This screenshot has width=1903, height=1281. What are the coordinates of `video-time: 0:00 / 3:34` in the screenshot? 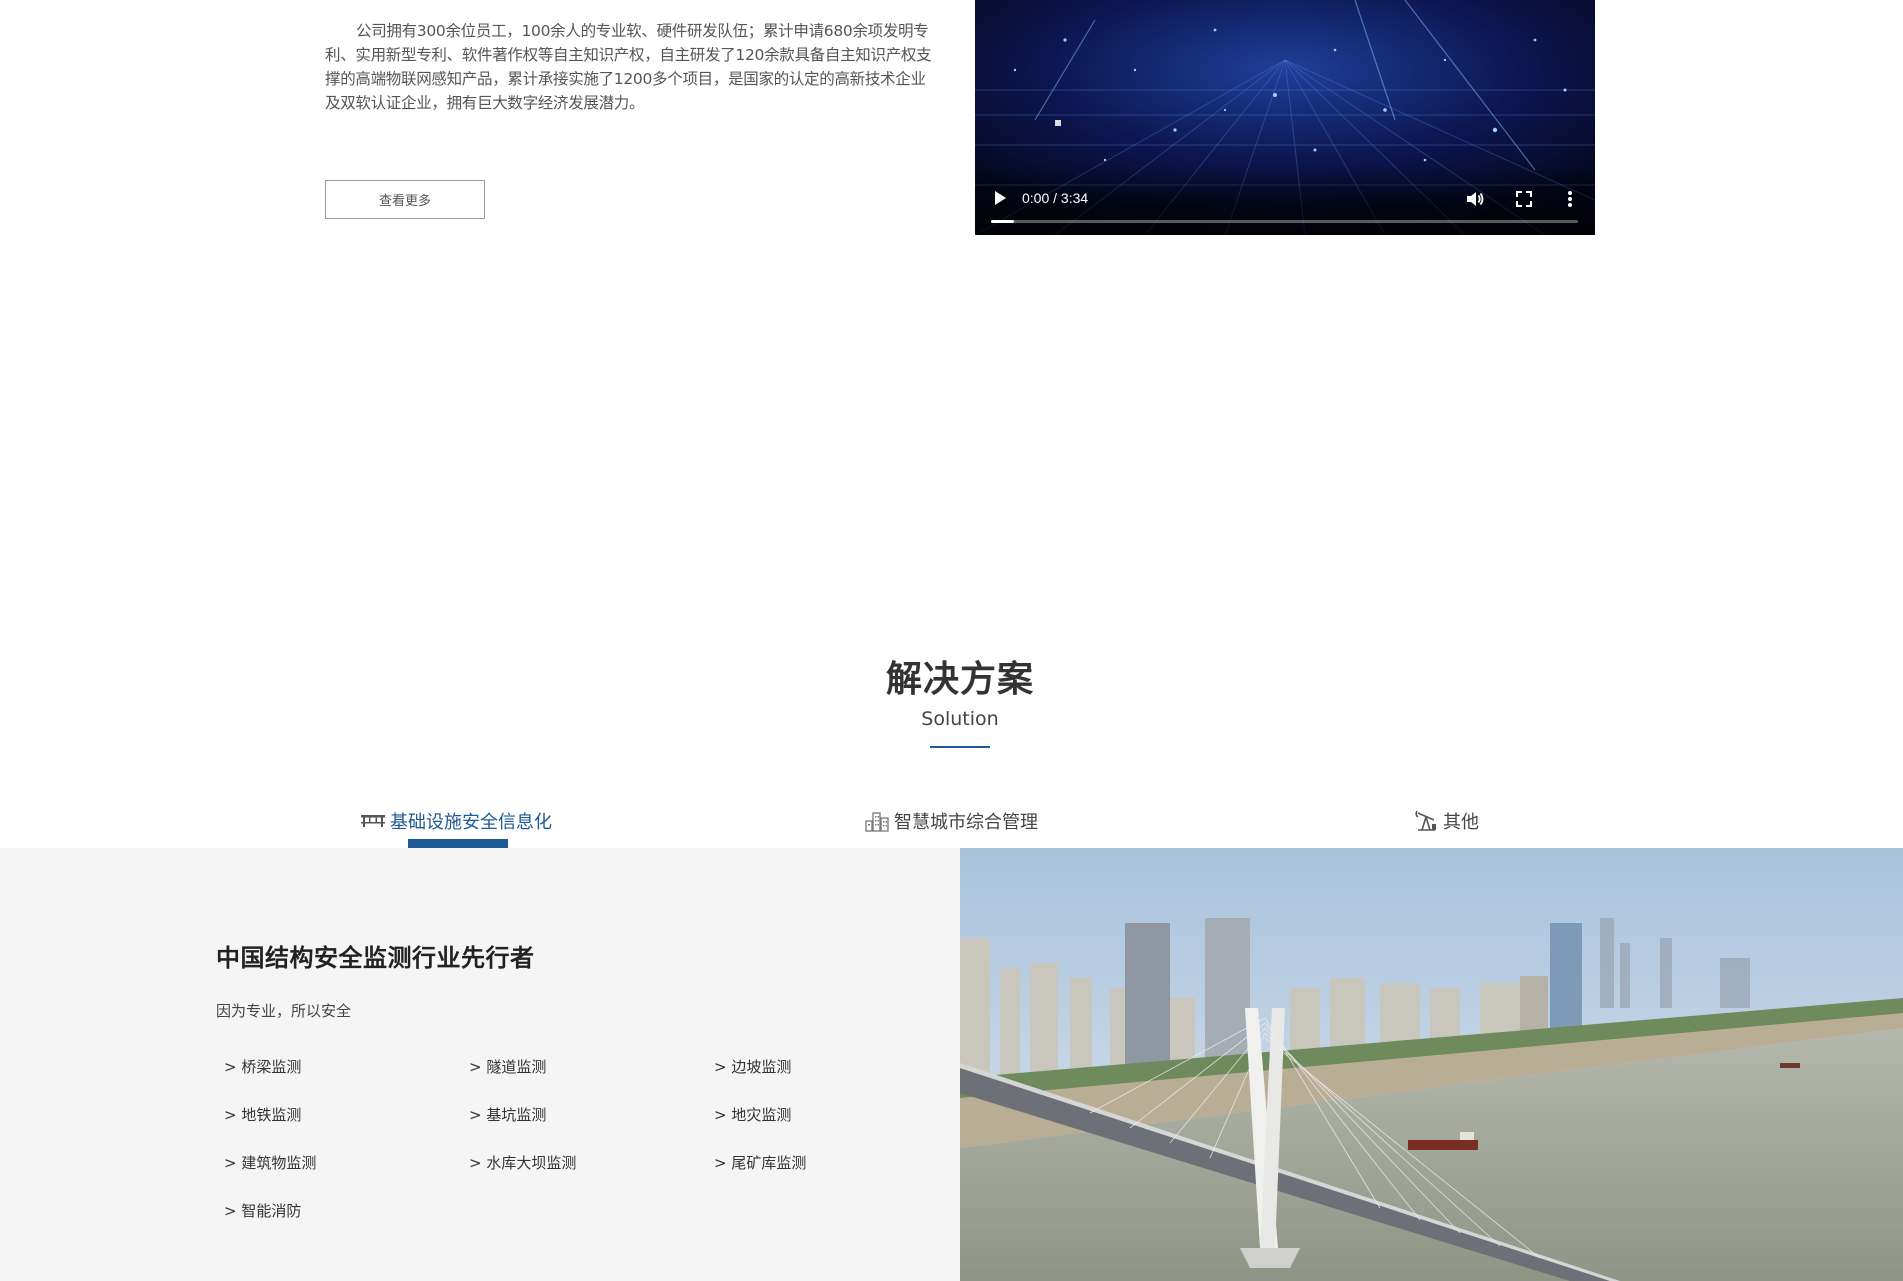 It's located at (1055, 198).